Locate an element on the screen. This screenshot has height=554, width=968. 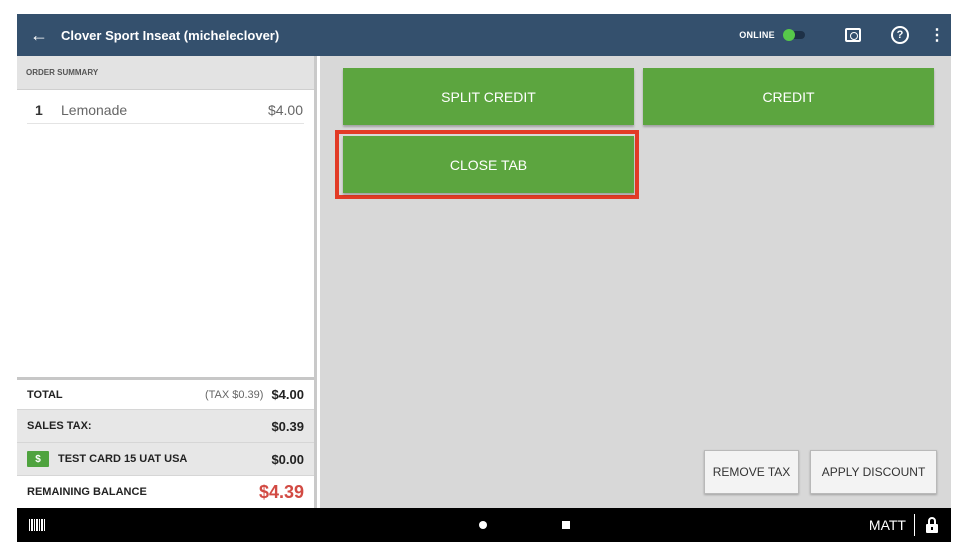
online-label: ONLINE is located at coordinates (757, 35).